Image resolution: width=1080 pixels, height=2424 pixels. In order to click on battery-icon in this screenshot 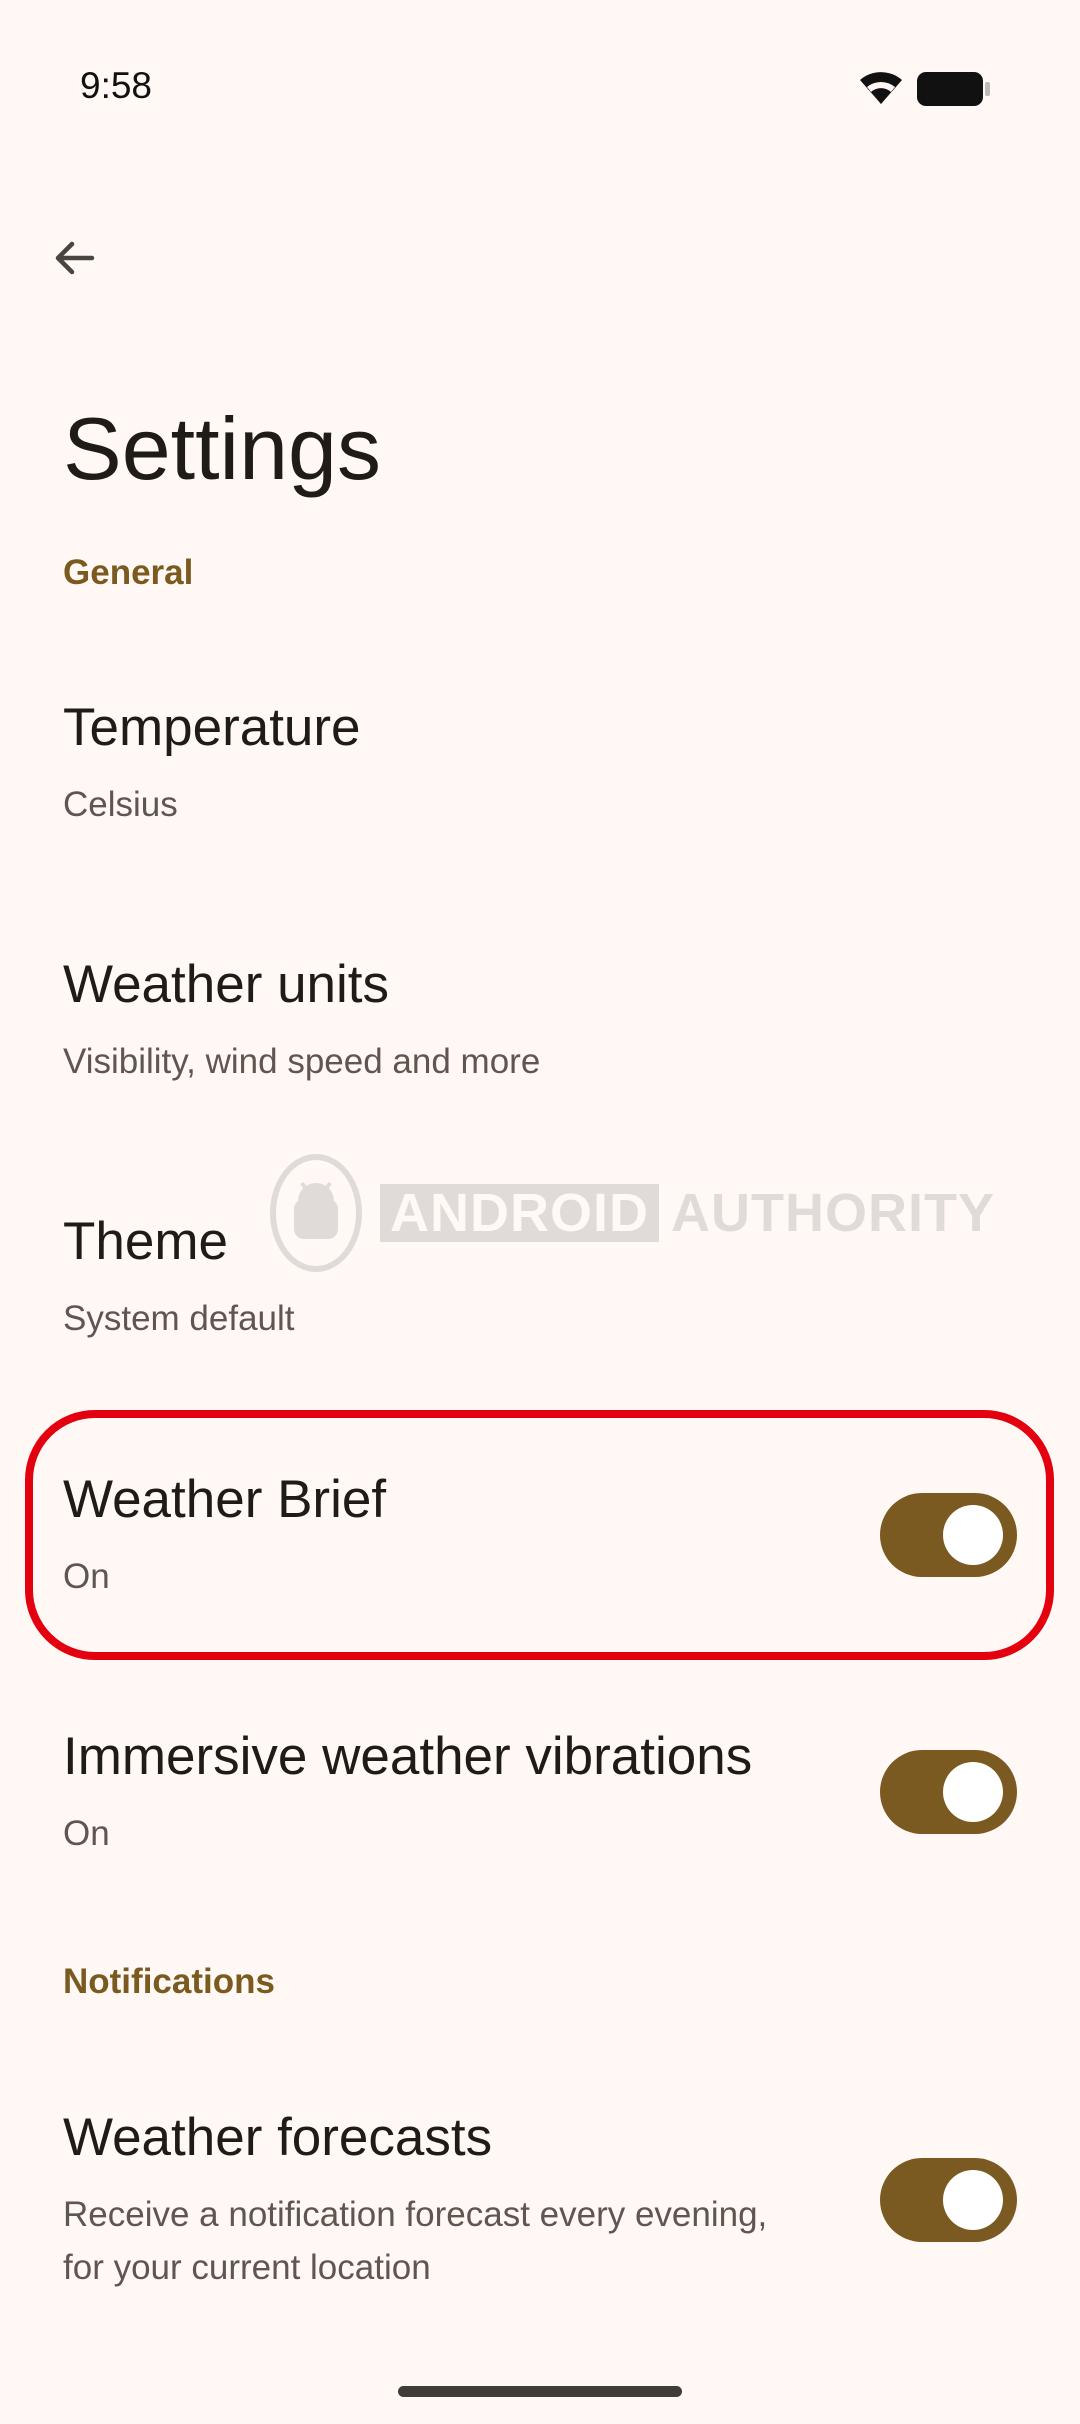, I will do `click(953, 89)`.